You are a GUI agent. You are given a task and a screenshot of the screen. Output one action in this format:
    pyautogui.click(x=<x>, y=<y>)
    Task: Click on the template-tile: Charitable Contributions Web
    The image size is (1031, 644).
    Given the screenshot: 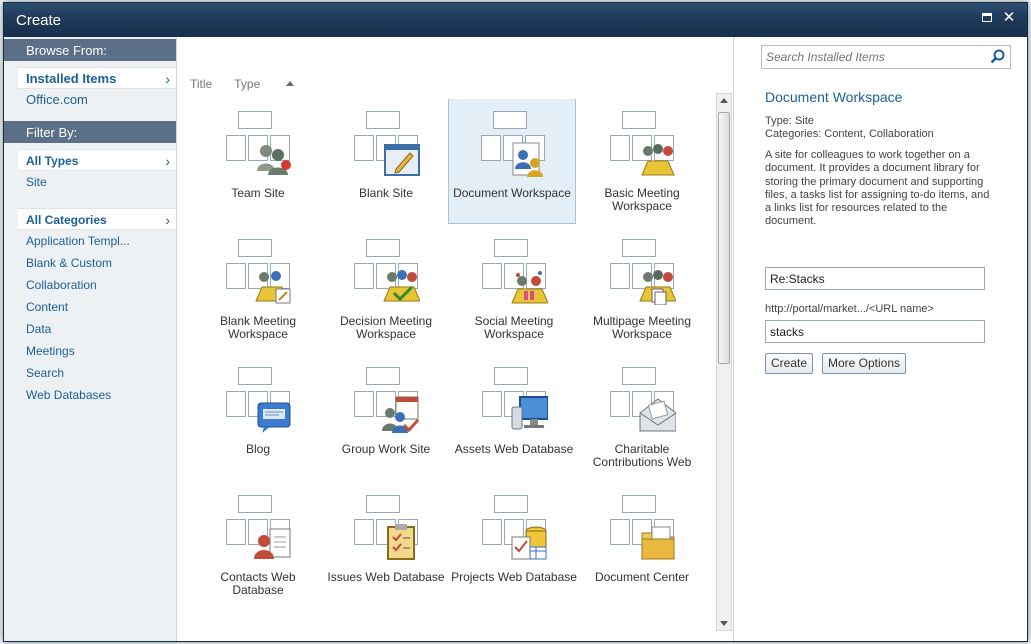 What is the action you would take?
    pyautogui.click(x=642, y=418)
    